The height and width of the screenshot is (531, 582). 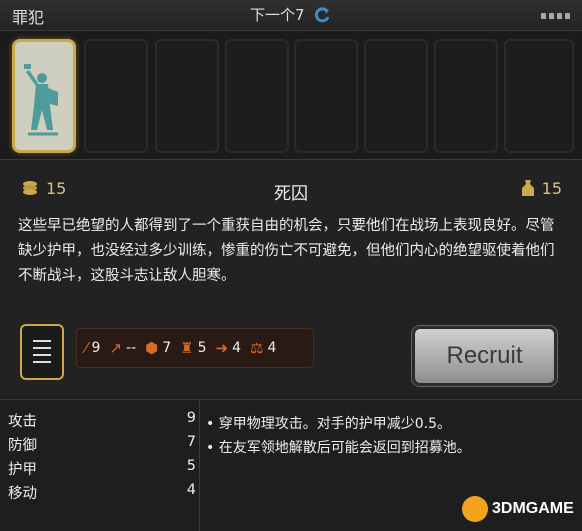 I want to click on attribute-table: 攻击 9 防御 7 护甲 5 移动 4, so click(x=102, y=458).